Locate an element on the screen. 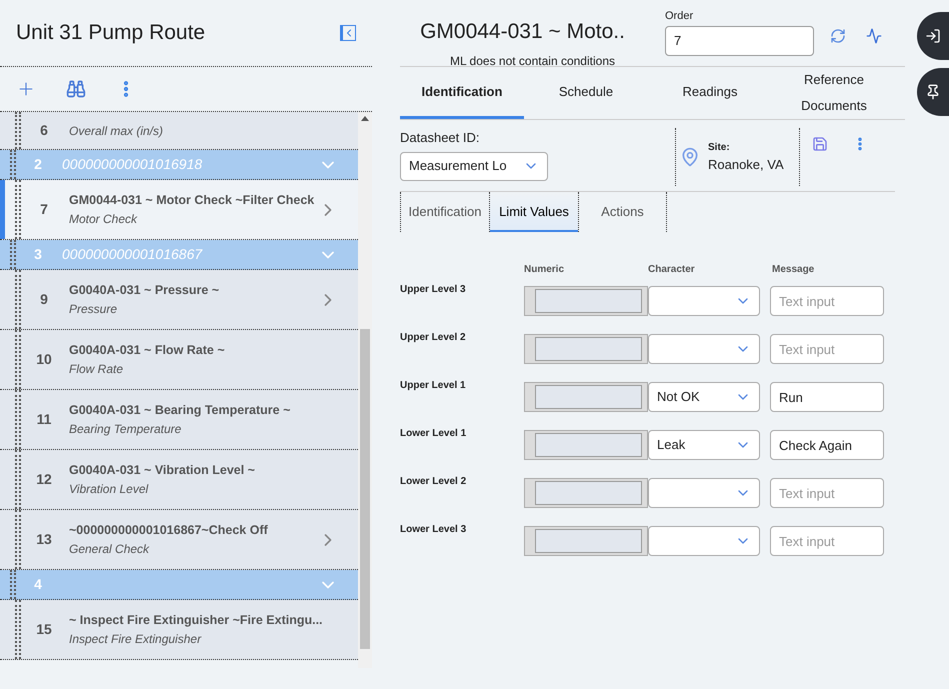 This screenshot has width=949, height=689. item-title: ~000000000001016867~Check Off is located at coordinates (169, 531).